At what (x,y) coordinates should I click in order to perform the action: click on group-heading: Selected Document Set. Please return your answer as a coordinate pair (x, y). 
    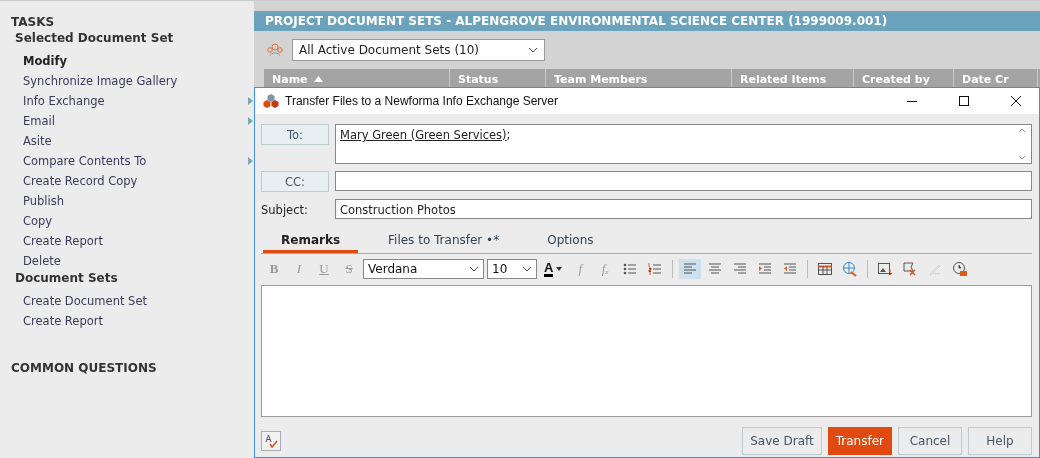
    Looking at the image, I should click on (95, 39).